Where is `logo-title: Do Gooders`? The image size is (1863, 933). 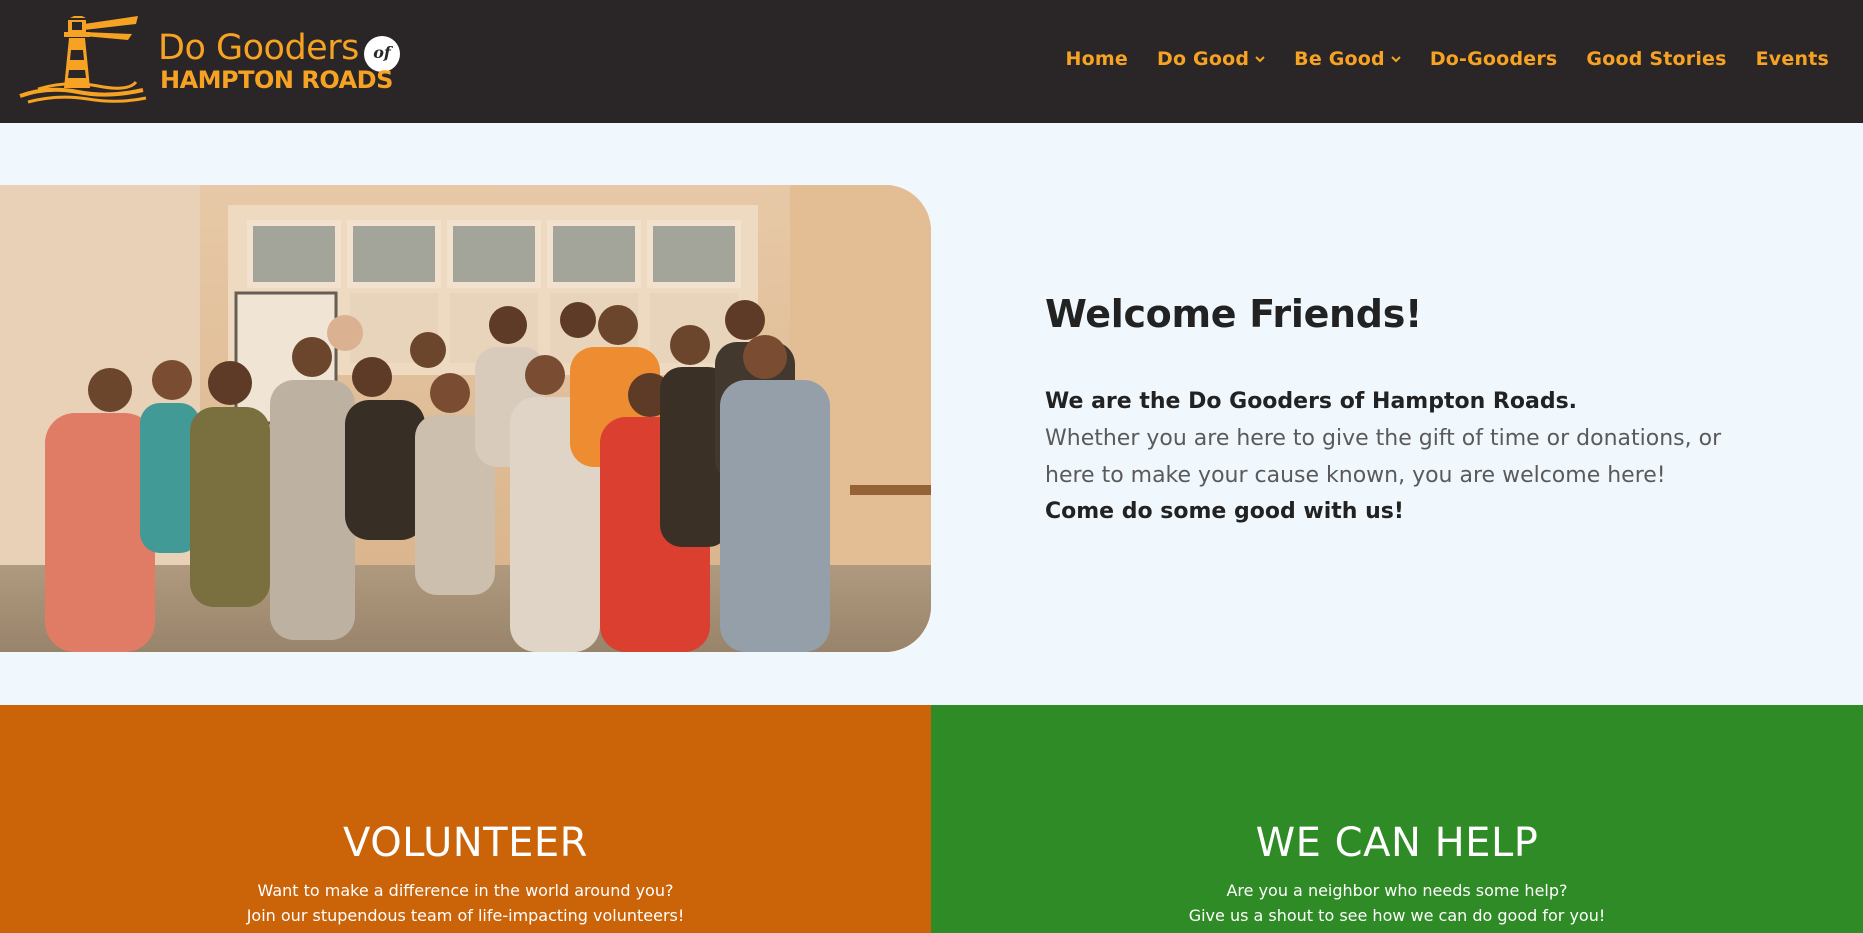
logo-title: Do Gooders is located at coordinates (258, 48).